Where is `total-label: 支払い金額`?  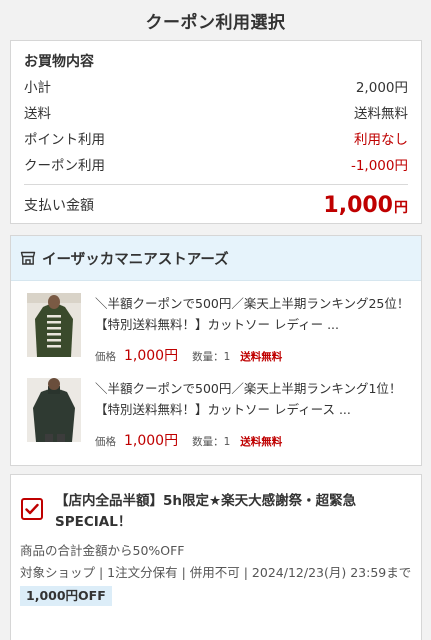
total-label: 支払い金額 is located at coordinates (59, 206).